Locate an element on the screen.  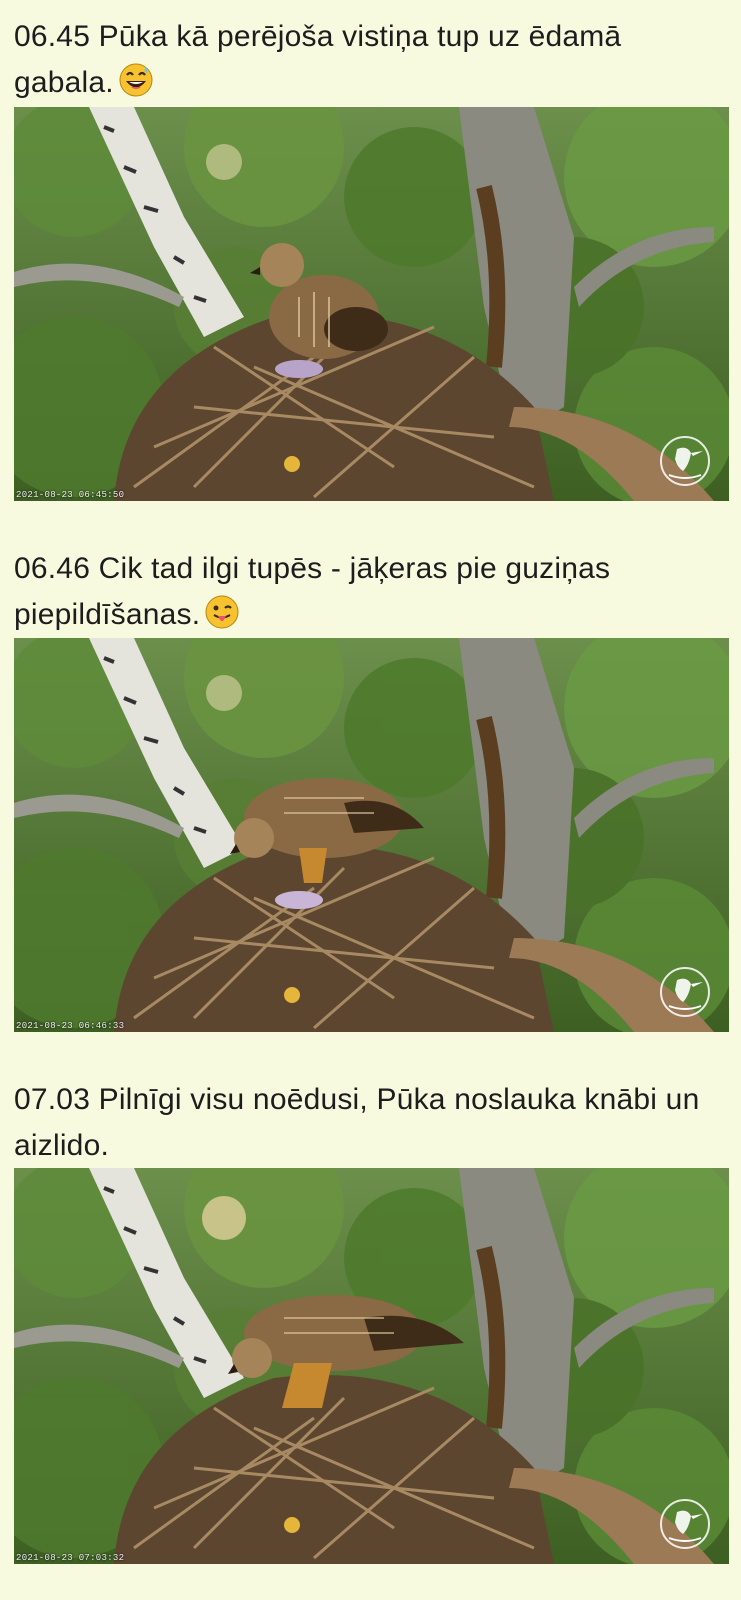
photo-timestamp: 2021-08-23 06:45:50 is located at coordinates (70, 495).